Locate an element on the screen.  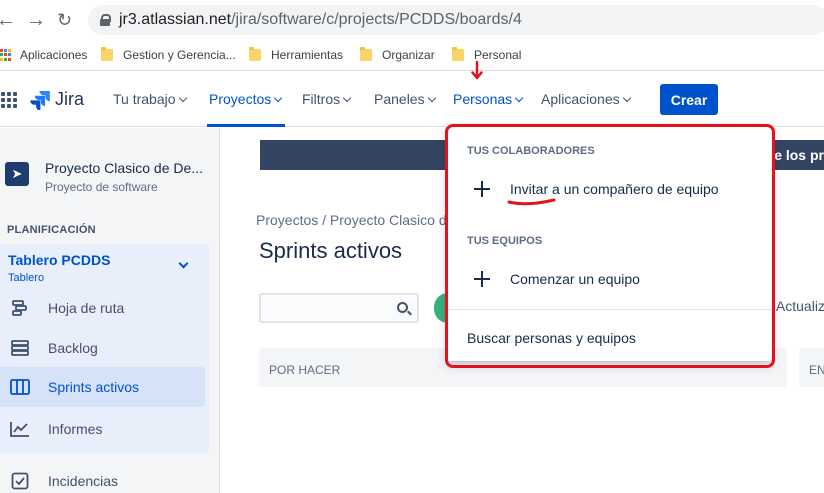
project-type: Proyecto de software is located at coordinates (101, 187).